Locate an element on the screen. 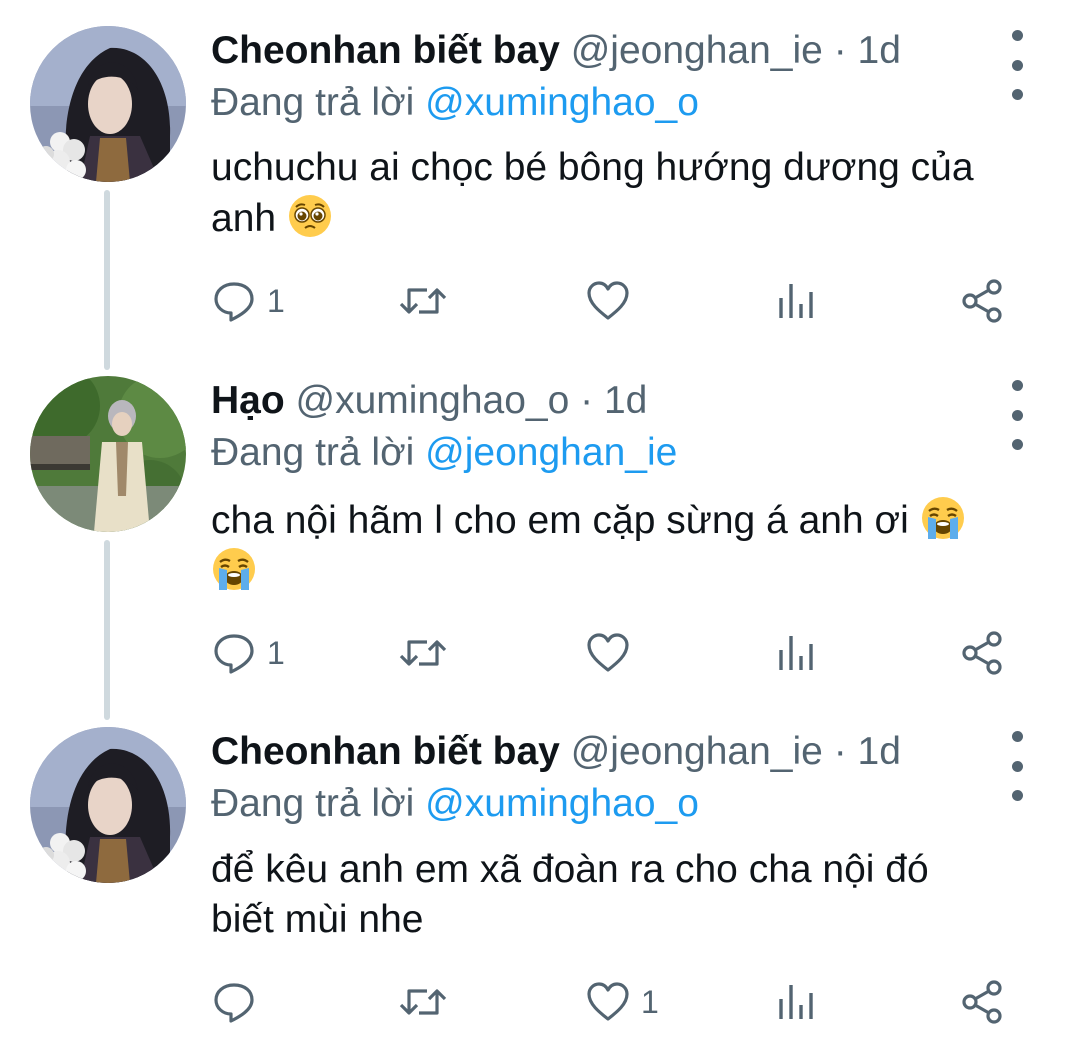 Image resolution: width=1080 pixels, height=1046 pixels. tweet-text-line: anh is located at coordinates (244, 218).